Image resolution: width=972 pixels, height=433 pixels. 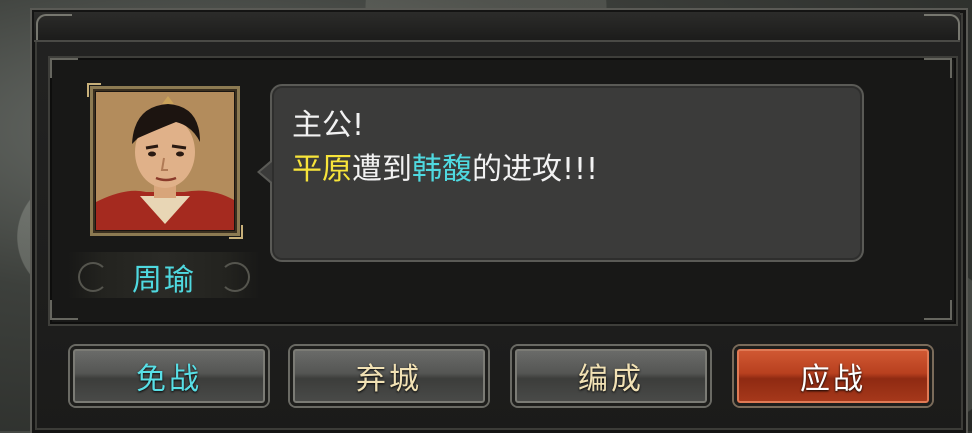 What do you see at coordinates (833, 379) in the screenshot?
I see `accept-battle-label: 应战` at bounding box center [833, 379].